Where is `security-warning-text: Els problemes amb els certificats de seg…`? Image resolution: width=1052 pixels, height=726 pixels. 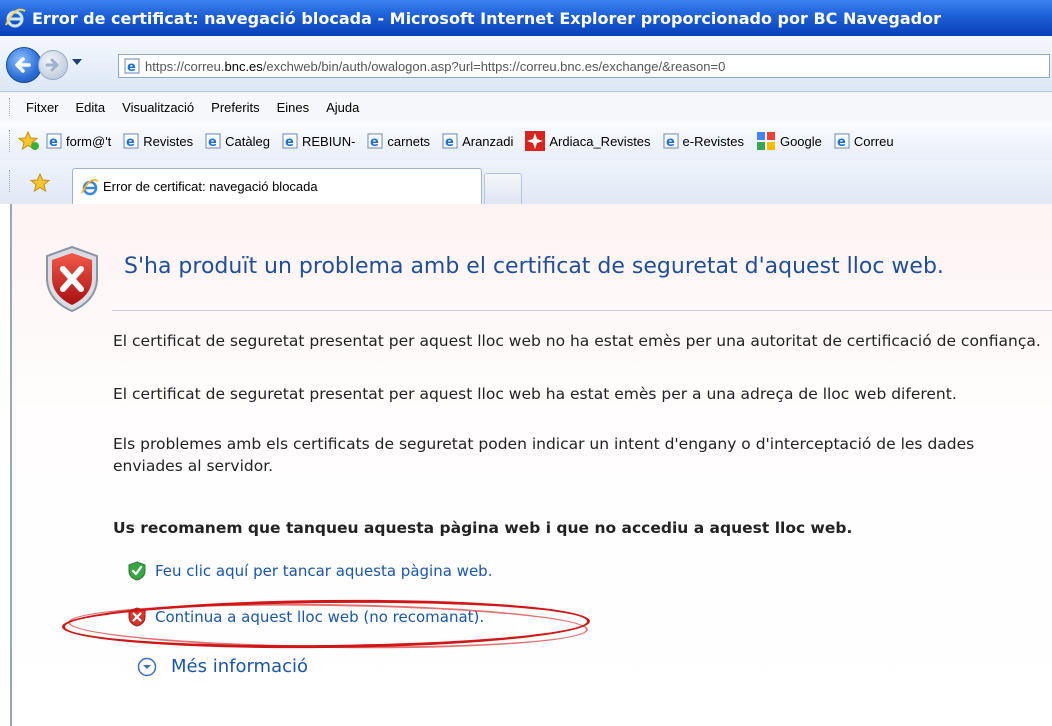 security-warning-text: Els problemes amb els certificats de seg… is located at coordinates (544, 455).